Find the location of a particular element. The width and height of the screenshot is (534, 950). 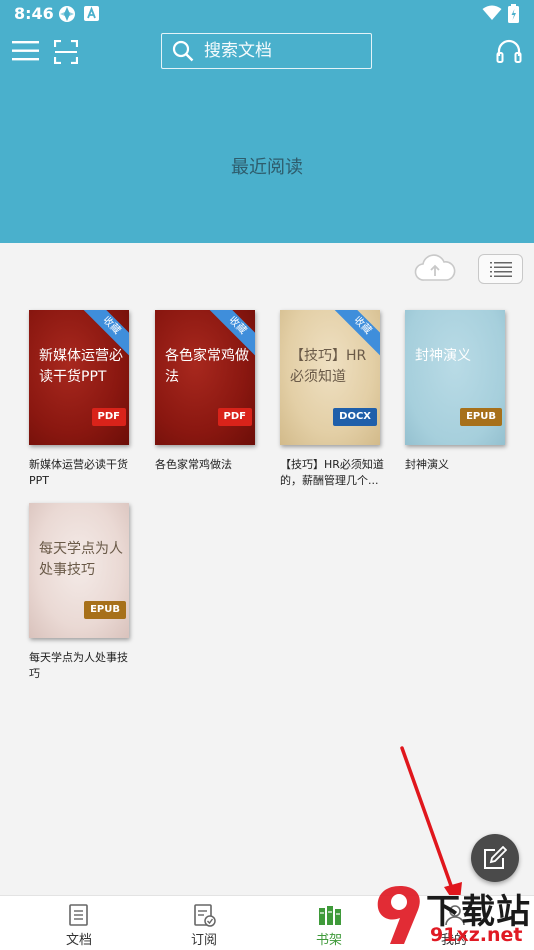

edit-fab-button is located at coordinates (495, 858).